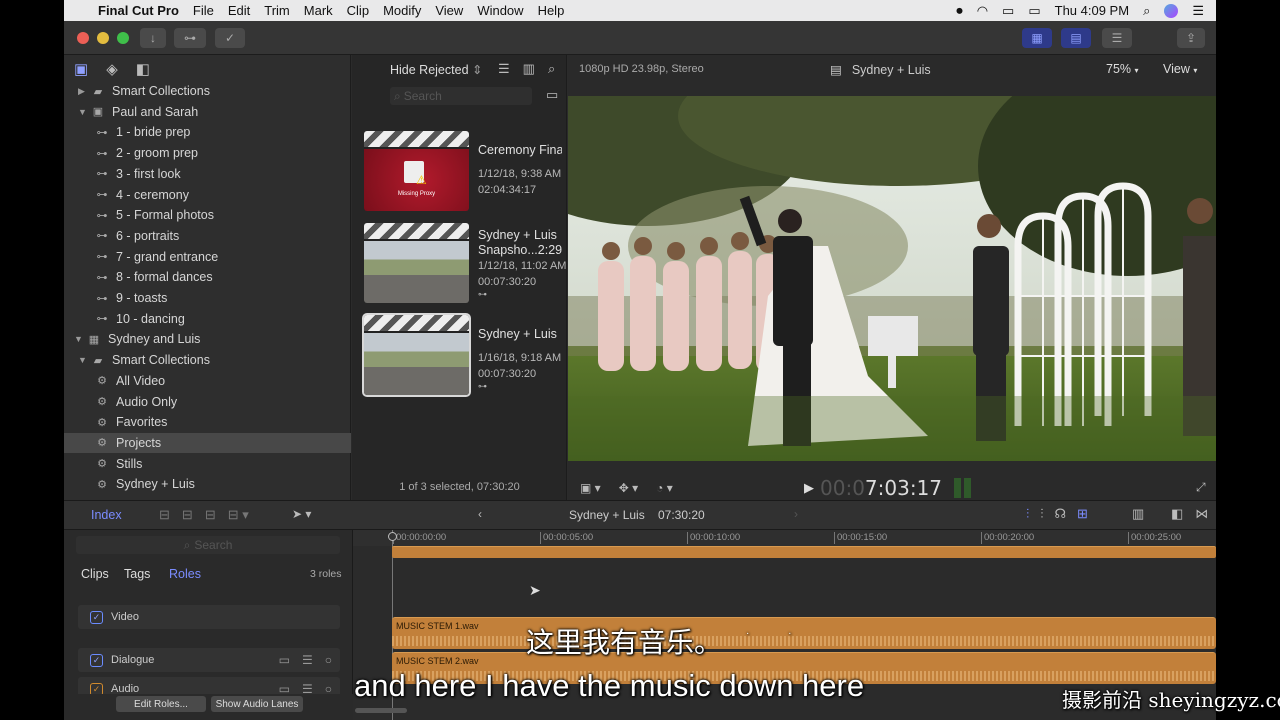 The image size is (1280, 720). What do you see at coordinates (1076, 38) in the screenshot?
I see `show-timeline-button: ▤` at bounding box center [1076, 38].